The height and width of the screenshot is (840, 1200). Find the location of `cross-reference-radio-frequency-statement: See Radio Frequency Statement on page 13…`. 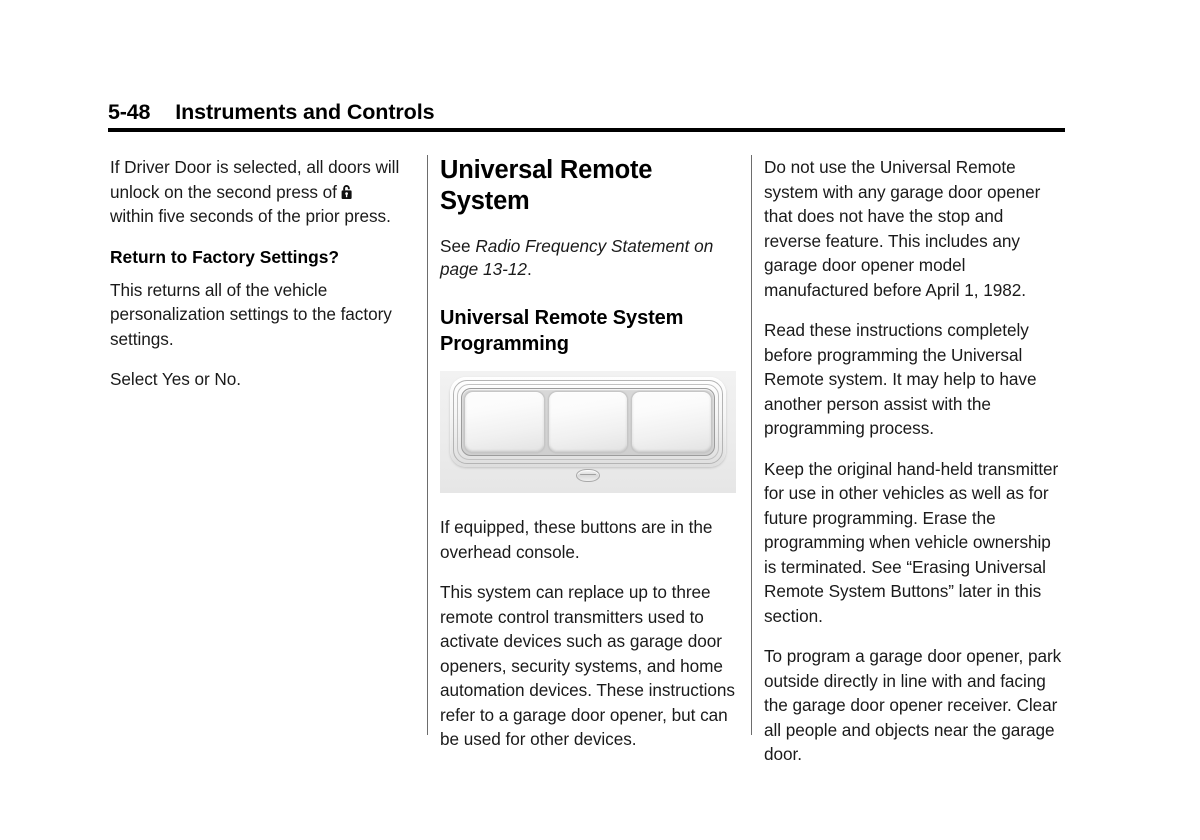

cross-reference-radio-frequency-statement: See Radio Frequency Statement on page 13… is located at coordinates (588, 257).